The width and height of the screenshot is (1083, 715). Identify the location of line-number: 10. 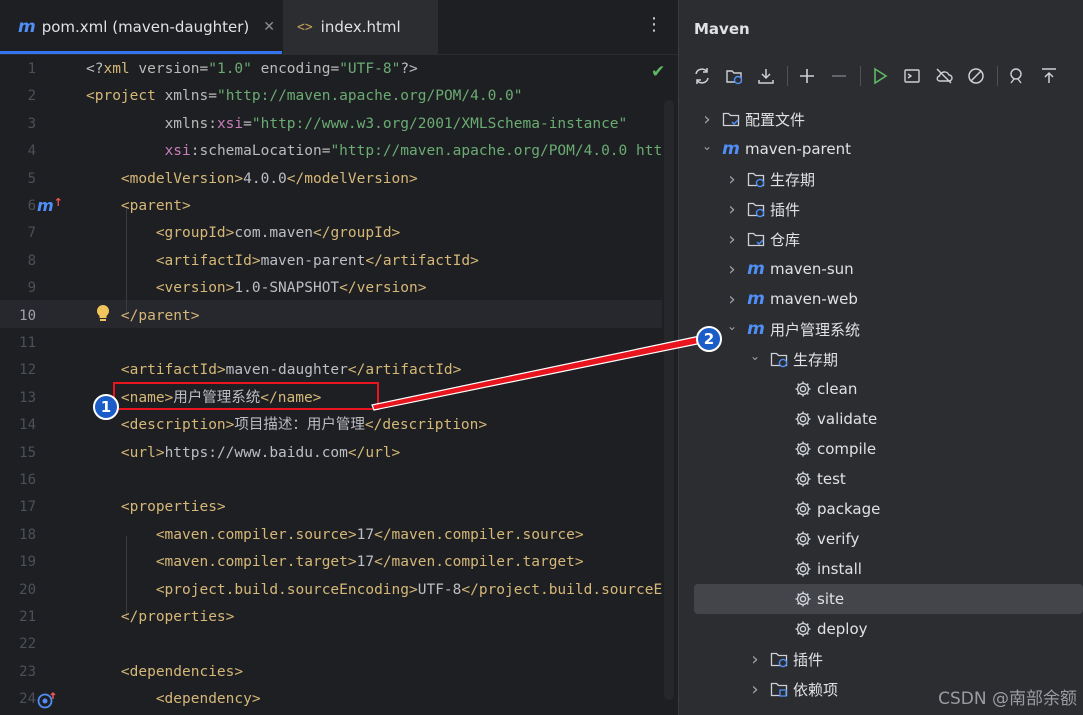
(27, 315).